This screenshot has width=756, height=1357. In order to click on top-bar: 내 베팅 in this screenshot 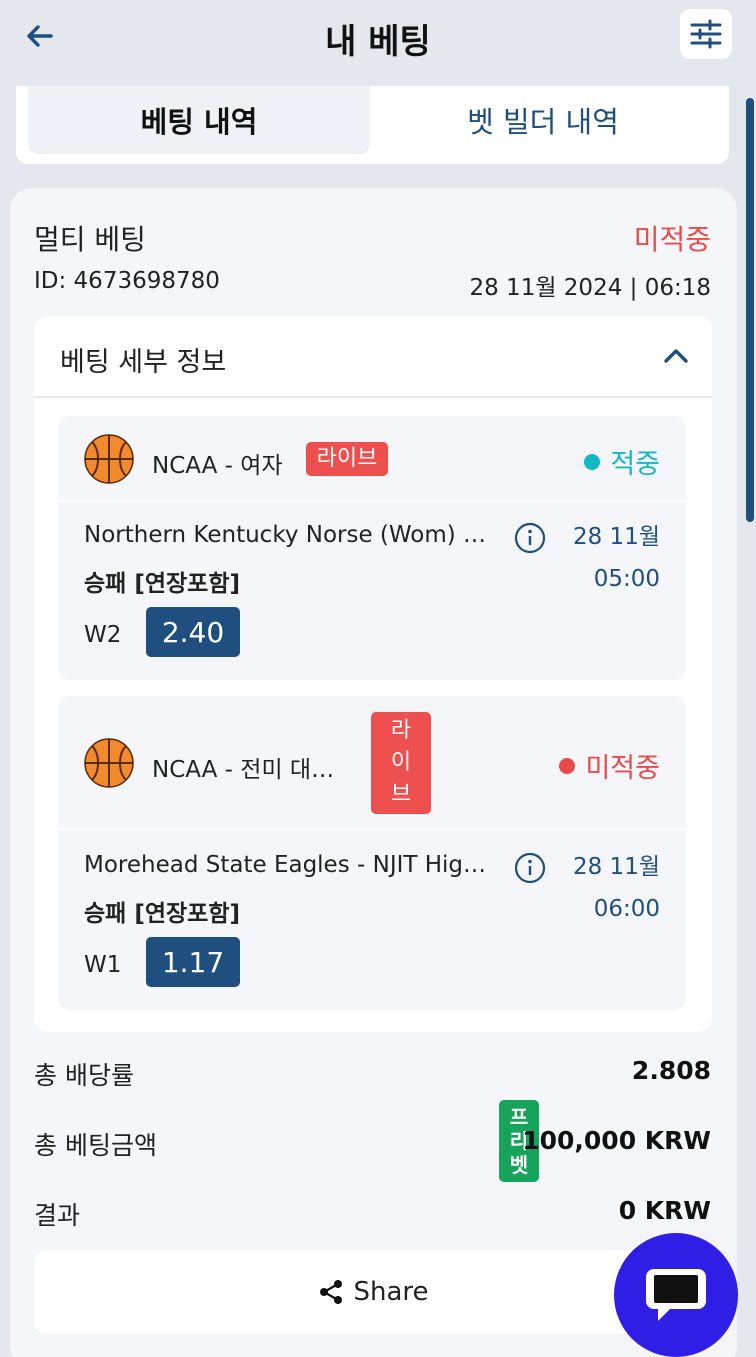, I will do `click(378, 43)`.